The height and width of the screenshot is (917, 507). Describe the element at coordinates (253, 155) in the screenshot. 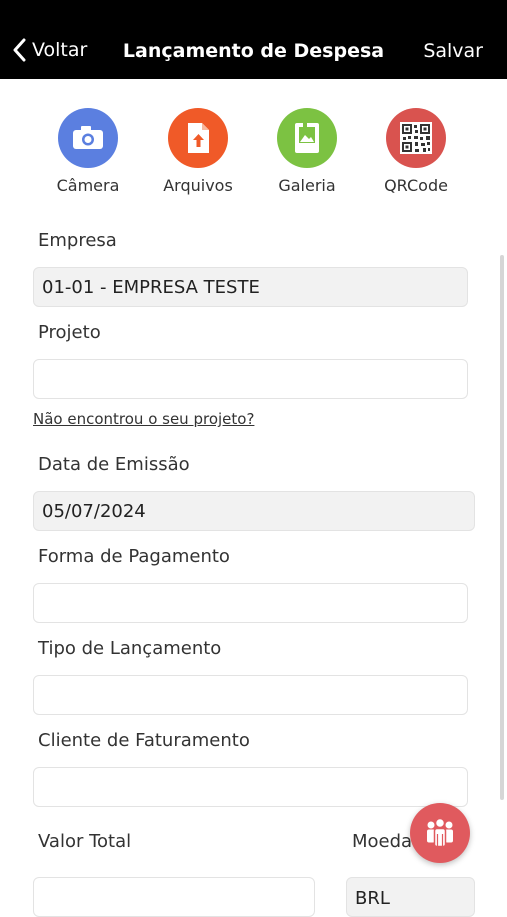

I see `attachment-actions: Câmera Arquivos Galeria QRCode` at that location.